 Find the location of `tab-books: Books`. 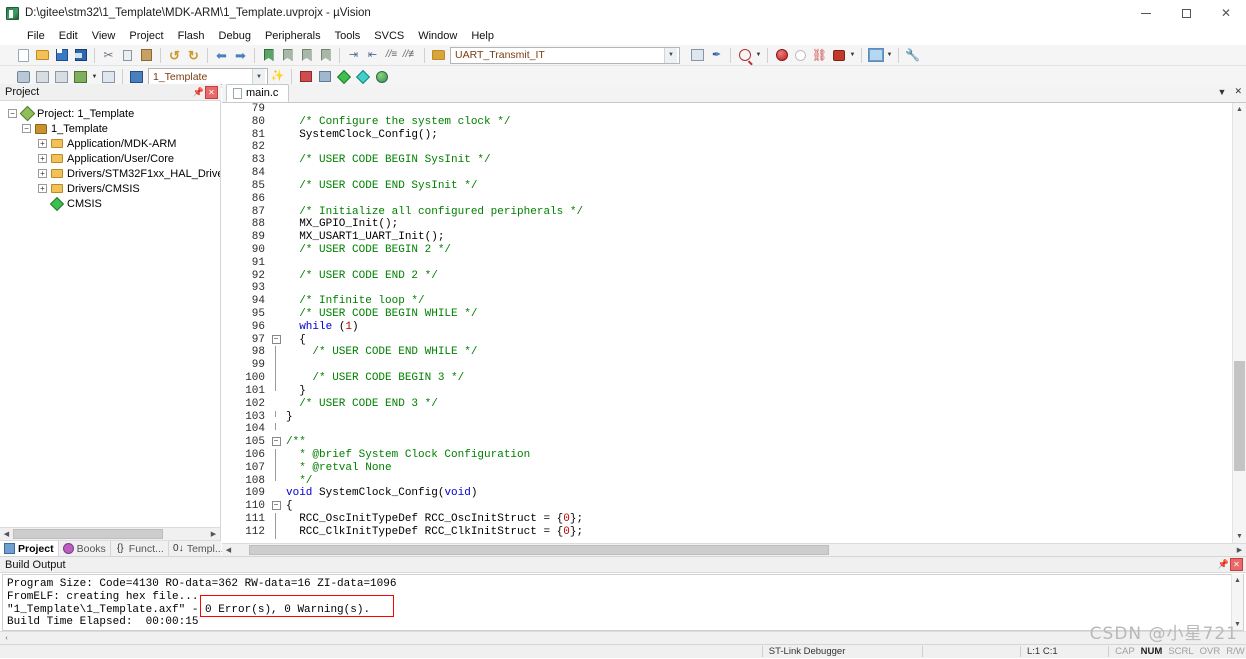

tab-books: Books is located at coordinates (85, 548).